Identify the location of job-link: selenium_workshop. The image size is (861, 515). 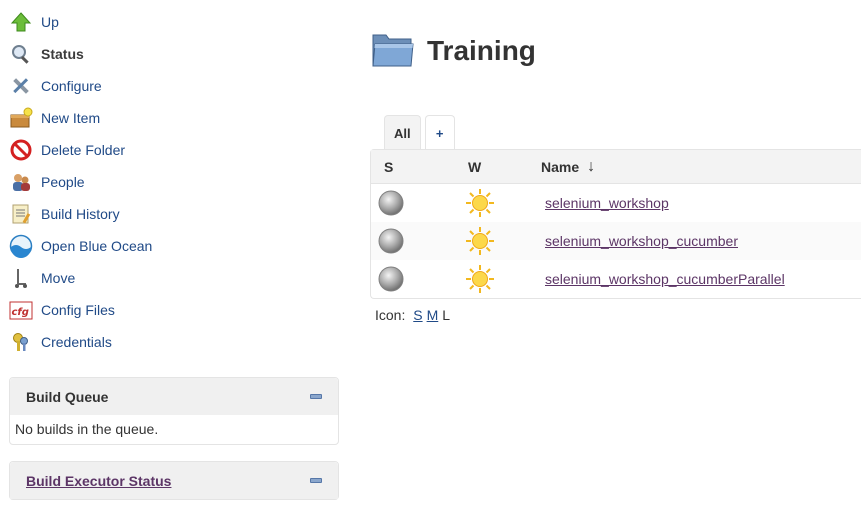
(607, 203).